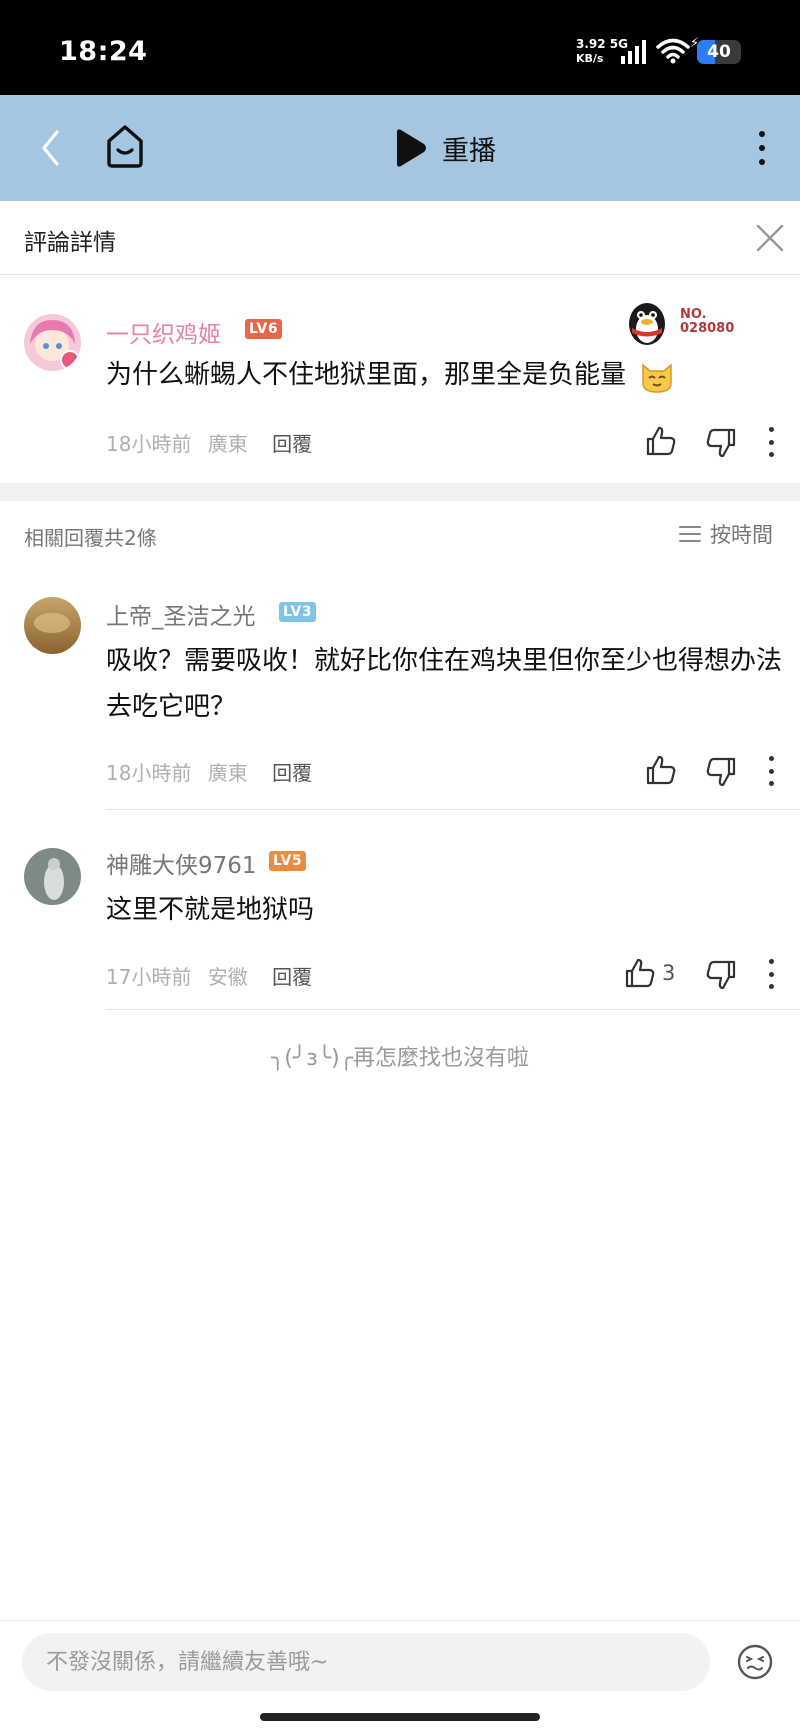  I want to click on level-badge: LV3, so click(298, 612).